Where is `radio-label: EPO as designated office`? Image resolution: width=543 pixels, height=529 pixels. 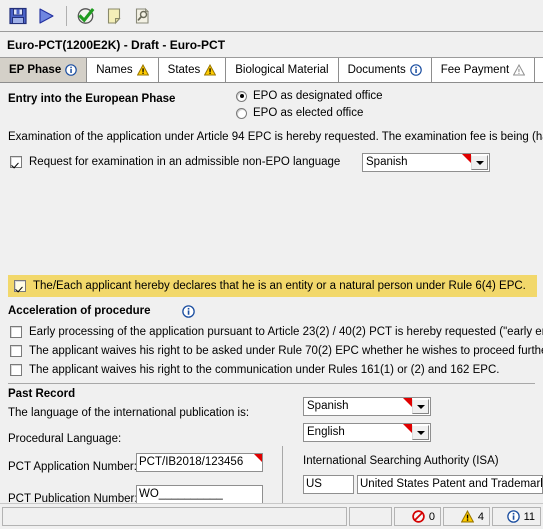
radio-label: EPO as designated office is located at coordinates (318, 96).